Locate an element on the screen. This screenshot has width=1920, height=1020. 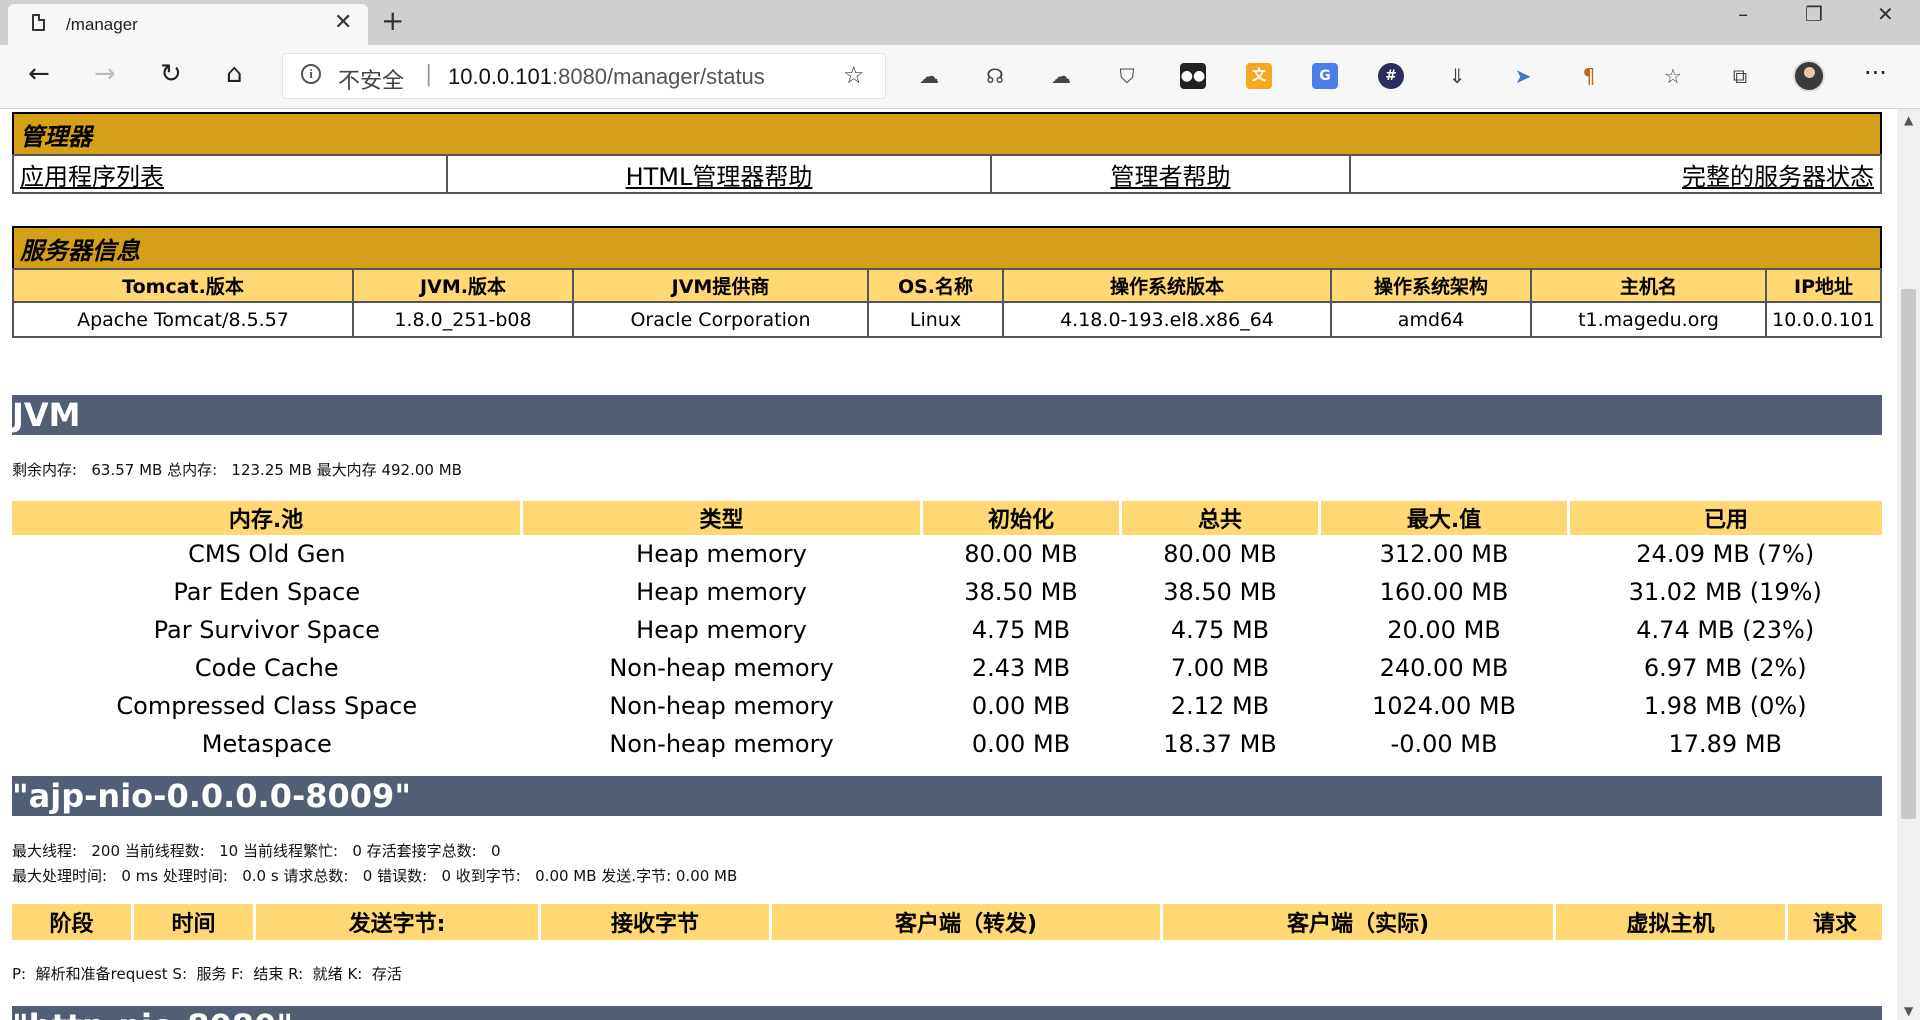
info-icon: i is located at coordinates (311, 74).